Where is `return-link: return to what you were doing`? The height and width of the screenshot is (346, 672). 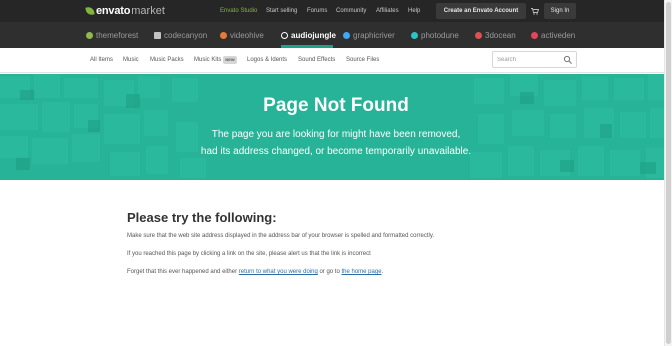 return-link: return to what you were doing is located at coordinates (278, 272).